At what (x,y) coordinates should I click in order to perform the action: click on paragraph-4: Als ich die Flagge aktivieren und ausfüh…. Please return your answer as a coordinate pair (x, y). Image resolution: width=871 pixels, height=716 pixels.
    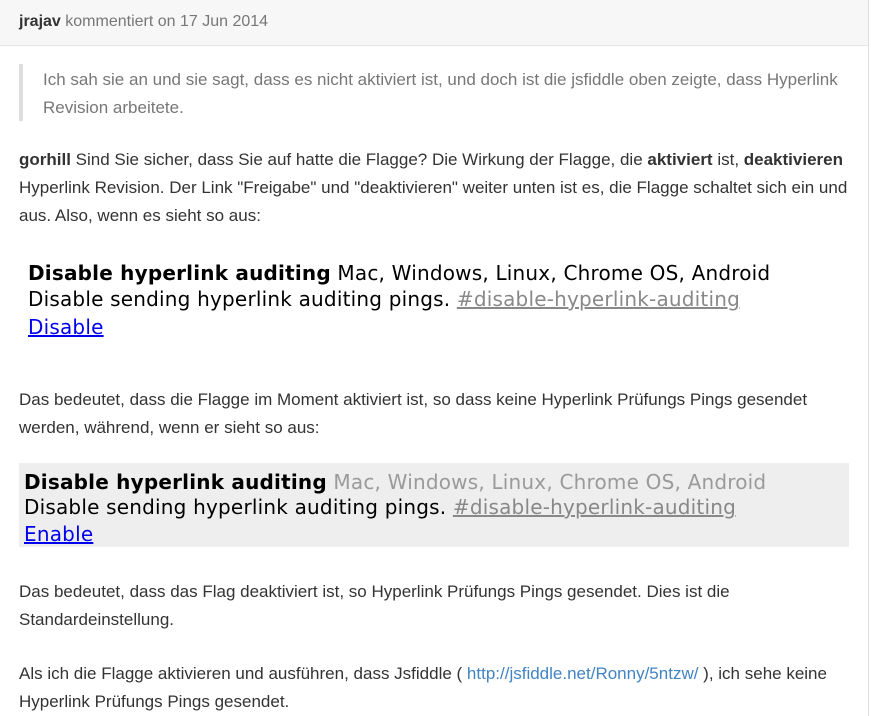
    Looking at the image, I should click on (434, 688).